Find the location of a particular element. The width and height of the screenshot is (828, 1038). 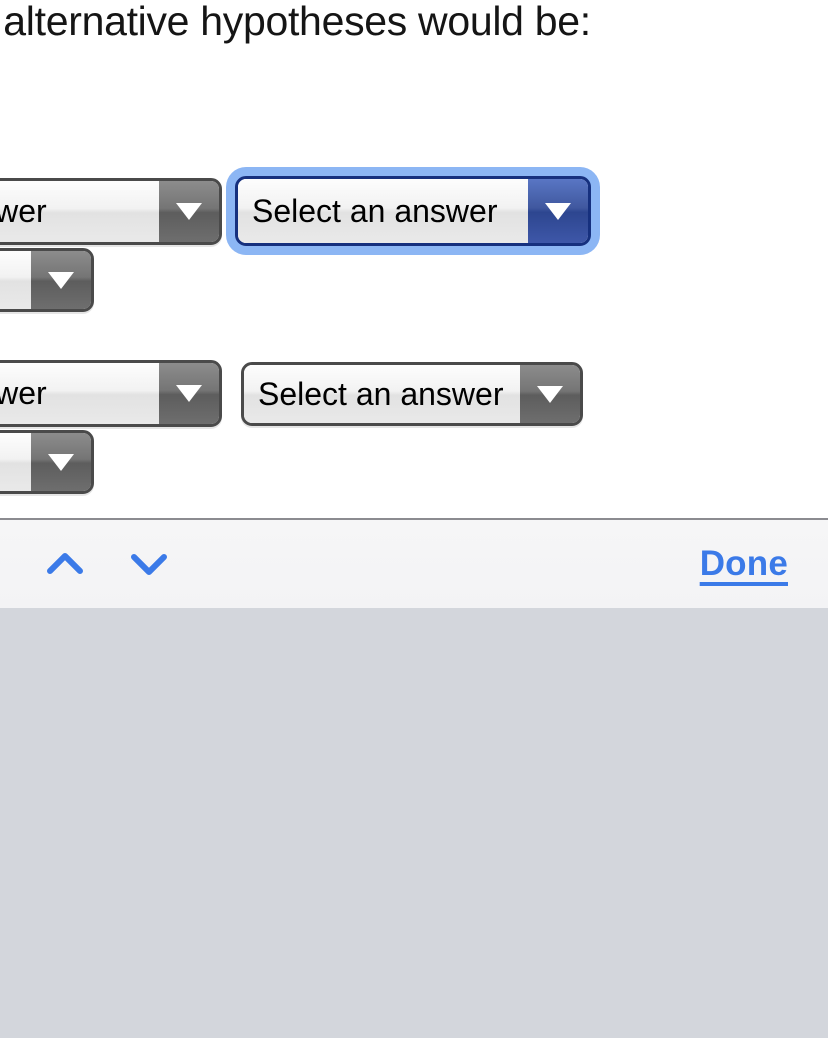

previous-field-button is located at coordinates (65, 564).